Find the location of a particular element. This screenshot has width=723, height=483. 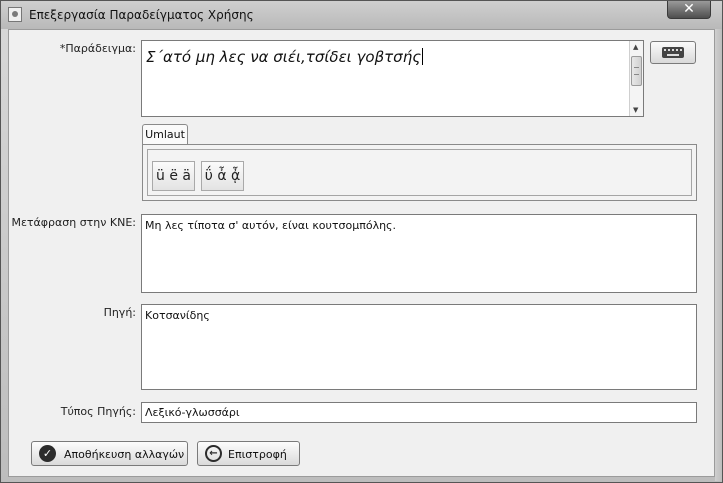

back-arrow-circle-icon: ← is located at coordinates (213, 453).